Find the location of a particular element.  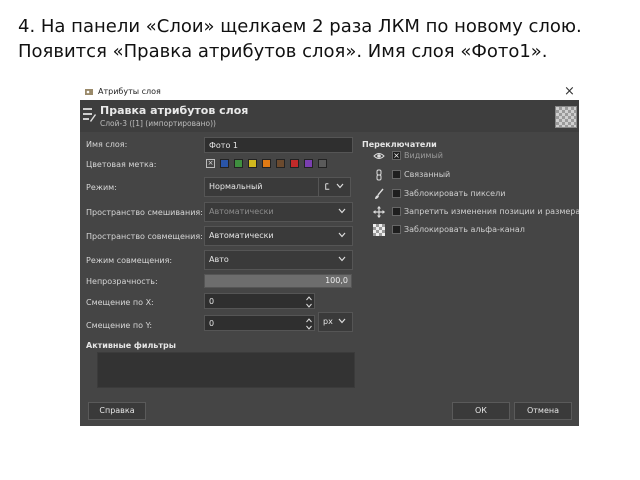

switch-linked: Связанный is located at coordinates (472, 176).